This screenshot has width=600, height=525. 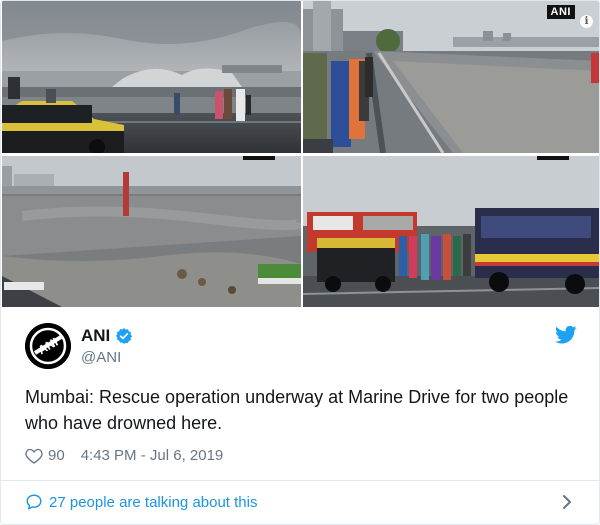 I want to click on photo-rescue-vehicles, so click(x=451, y=231).